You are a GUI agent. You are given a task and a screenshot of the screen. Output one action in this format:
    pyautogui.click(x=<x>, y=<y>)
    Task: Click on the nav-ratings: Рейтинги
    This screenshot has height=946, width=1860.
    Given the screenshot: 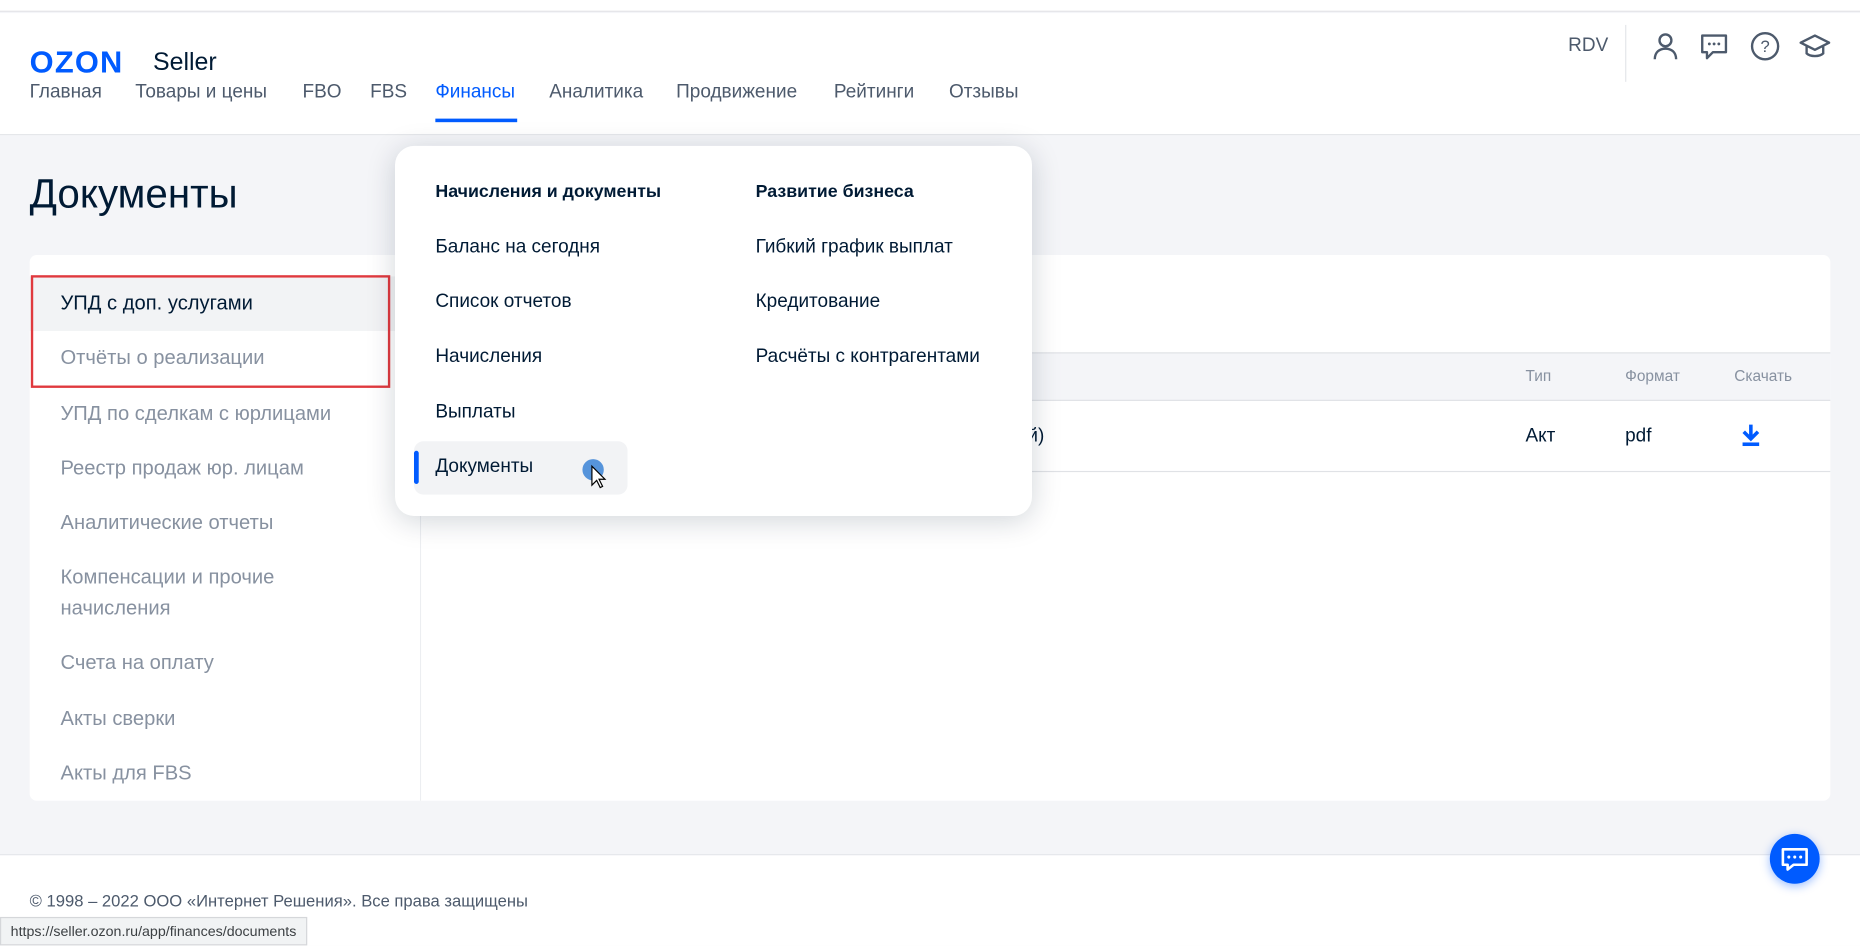 What is the action you would take?
    pyautogui.click(x=874, y=92)
    